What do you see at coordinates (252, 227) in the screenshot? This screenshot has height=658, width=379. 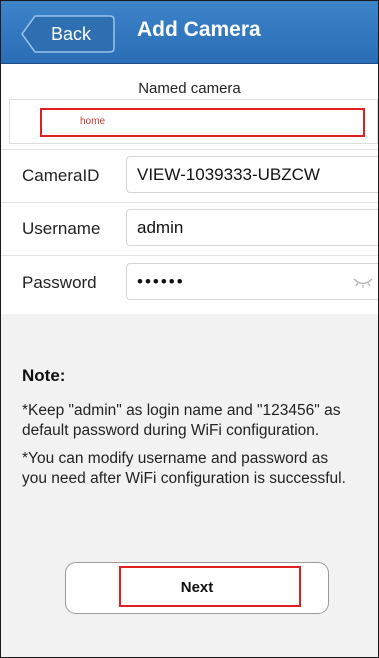 I see `username-field: admin` at bounding box center [252, 227].